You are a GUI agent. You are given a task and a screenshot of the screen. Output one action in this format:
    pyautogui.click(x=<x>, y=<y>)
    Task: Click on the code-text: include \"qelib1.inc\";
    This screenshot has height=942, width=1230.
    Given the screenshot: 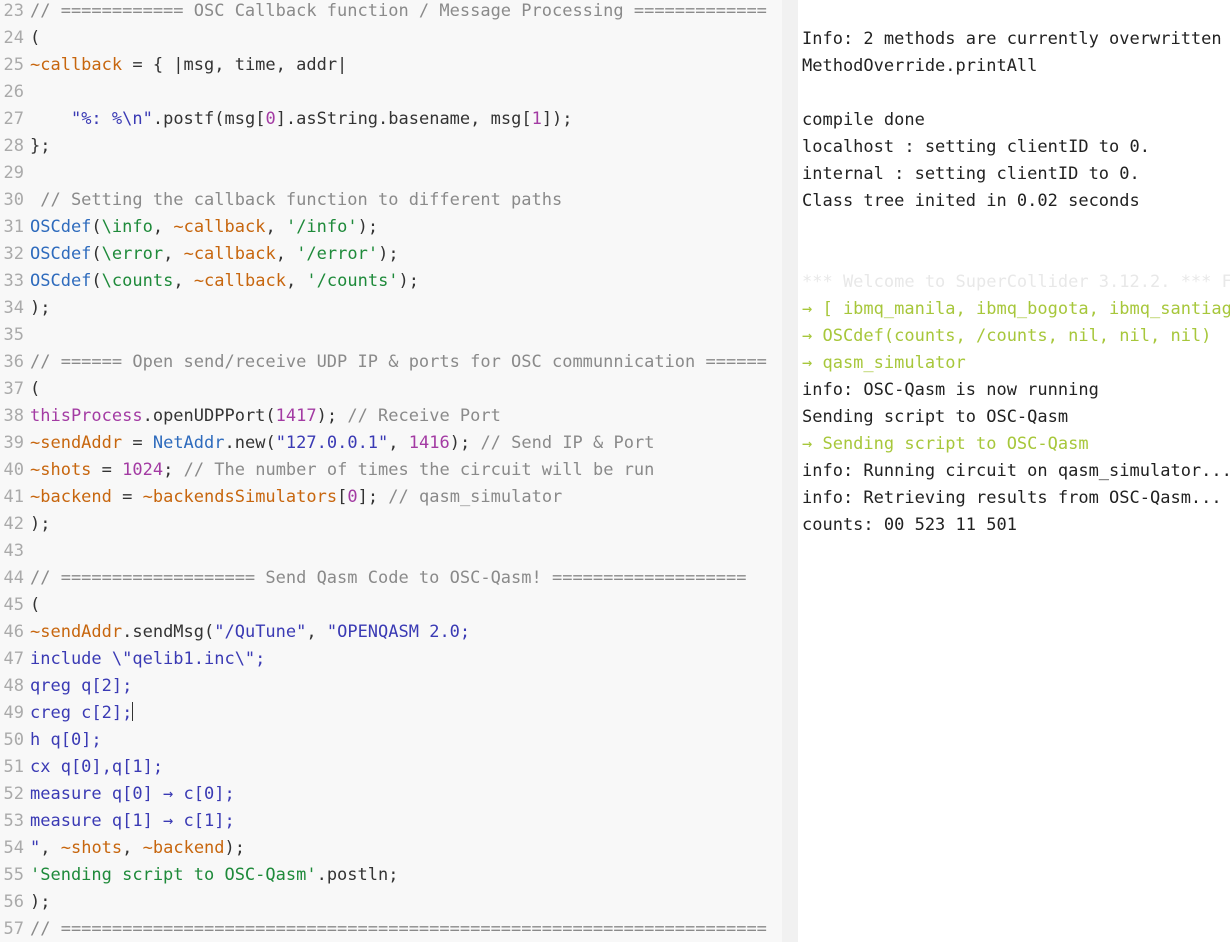 What is the action you would take?
    pyautogui.click(x=144, y=659)
    